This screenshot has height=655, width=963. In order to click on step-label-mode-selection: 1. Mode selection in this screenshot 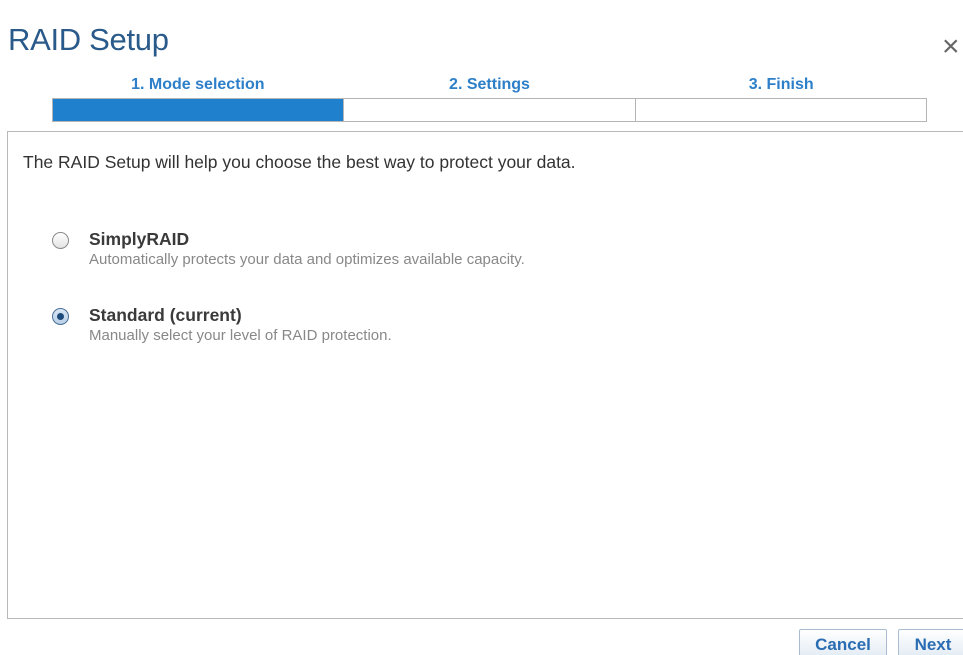, I will do `click(198, 84)`.